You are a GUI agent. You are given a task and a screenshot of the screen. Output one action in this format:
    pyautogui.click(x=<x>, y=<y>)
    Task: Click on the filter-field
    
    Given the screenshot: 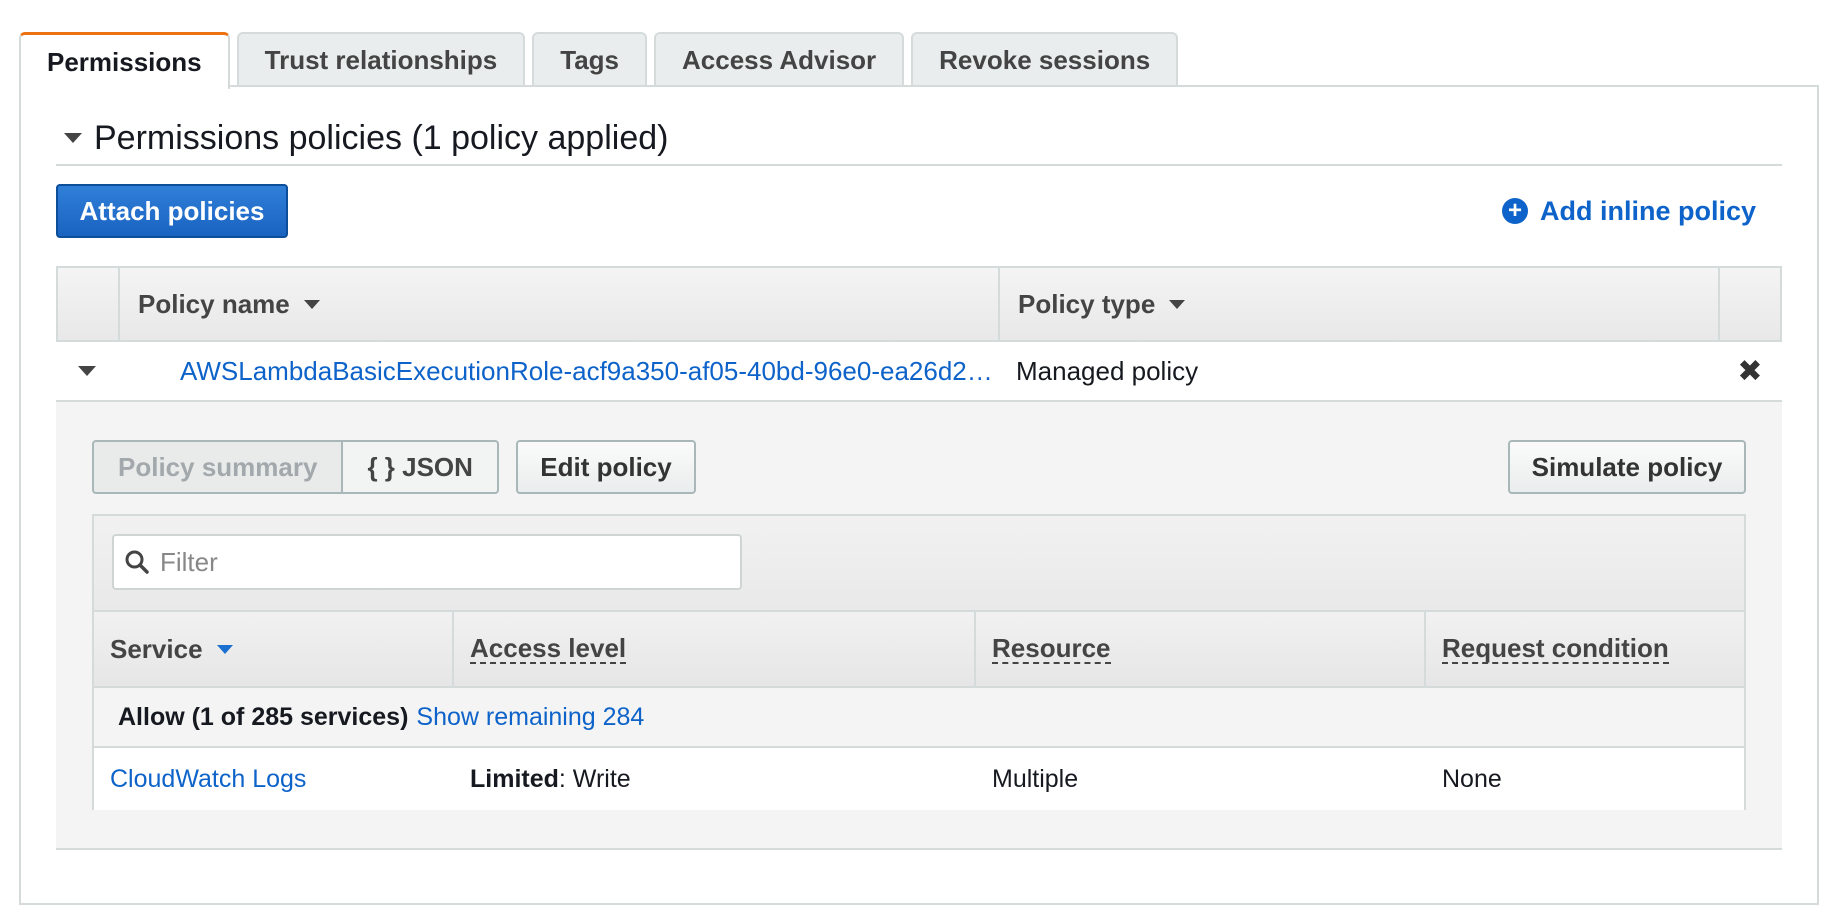 What is the action you would take?
    pyautogui.click(x=427, y=562)
    